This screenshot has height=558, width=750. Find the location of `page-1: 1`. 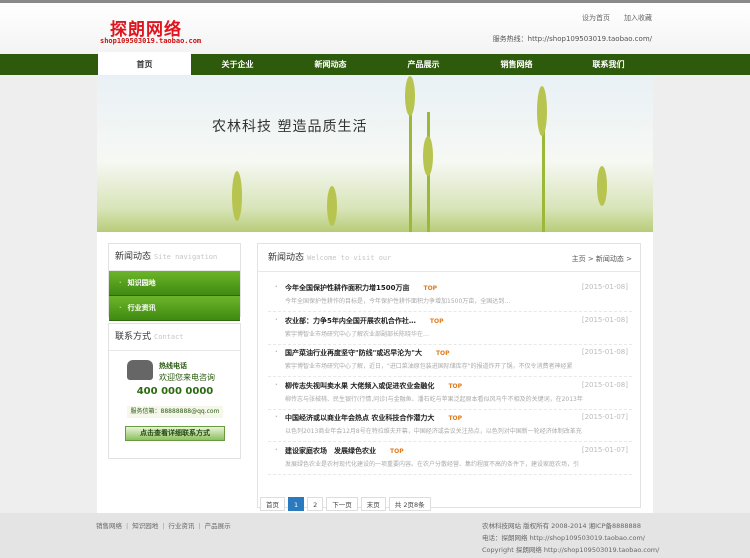

page-1: 1 is located at coordinates (296, 504).